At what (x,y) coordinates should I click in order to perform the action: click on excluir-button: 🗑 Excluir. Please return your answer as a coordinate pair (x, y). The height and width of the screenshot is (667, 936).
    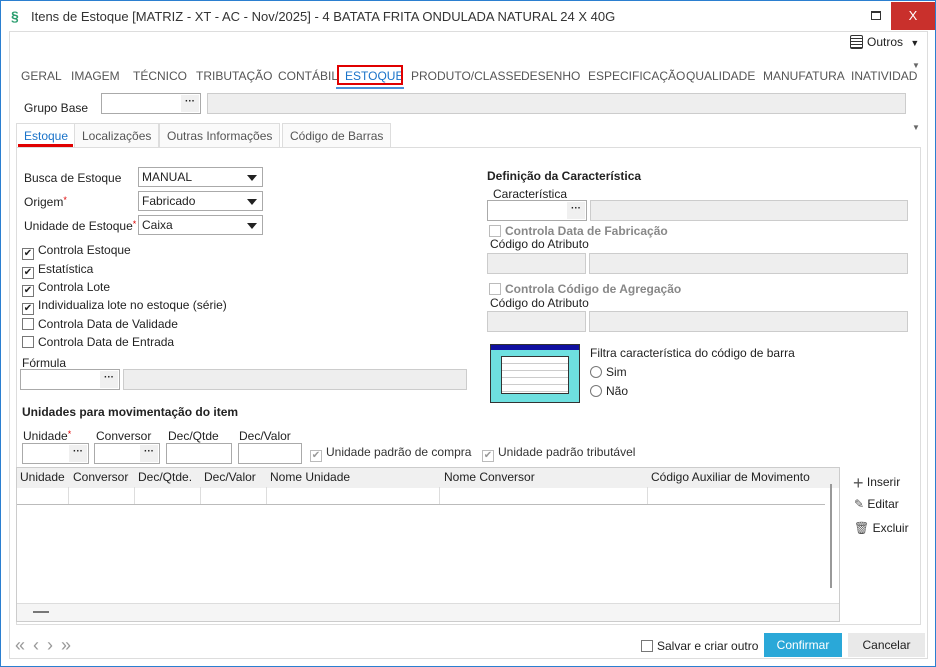
    Looking at the image, I should click on (881, 528).